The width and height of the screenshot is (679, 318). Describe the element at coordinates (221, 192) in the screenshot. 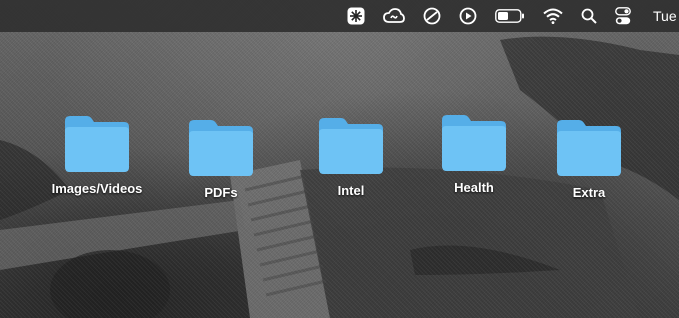

I see `folder-label: PDFs` at that location.